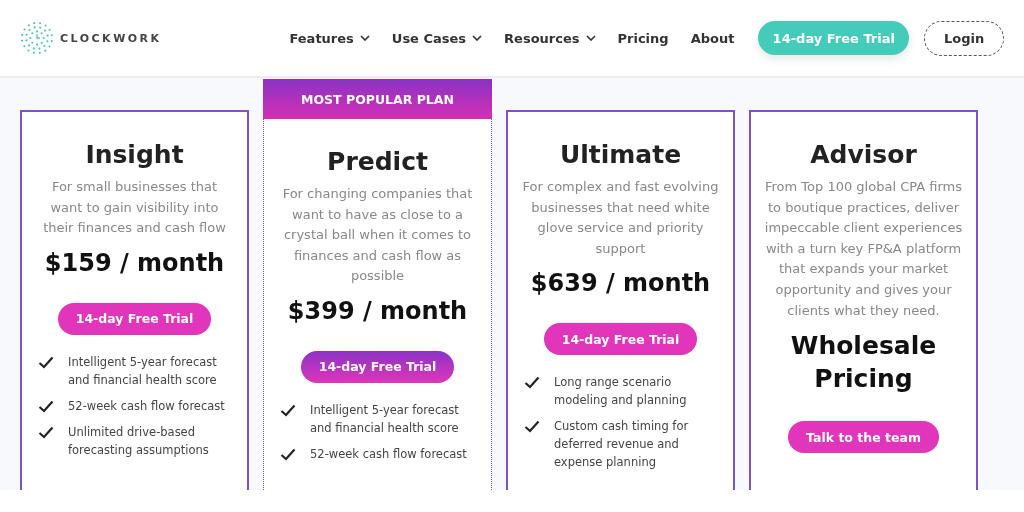  What do you see at coordinates (620, 154) in the screenshot?
I see `plan-name: Ultimate` at bounding box center [620, 154].